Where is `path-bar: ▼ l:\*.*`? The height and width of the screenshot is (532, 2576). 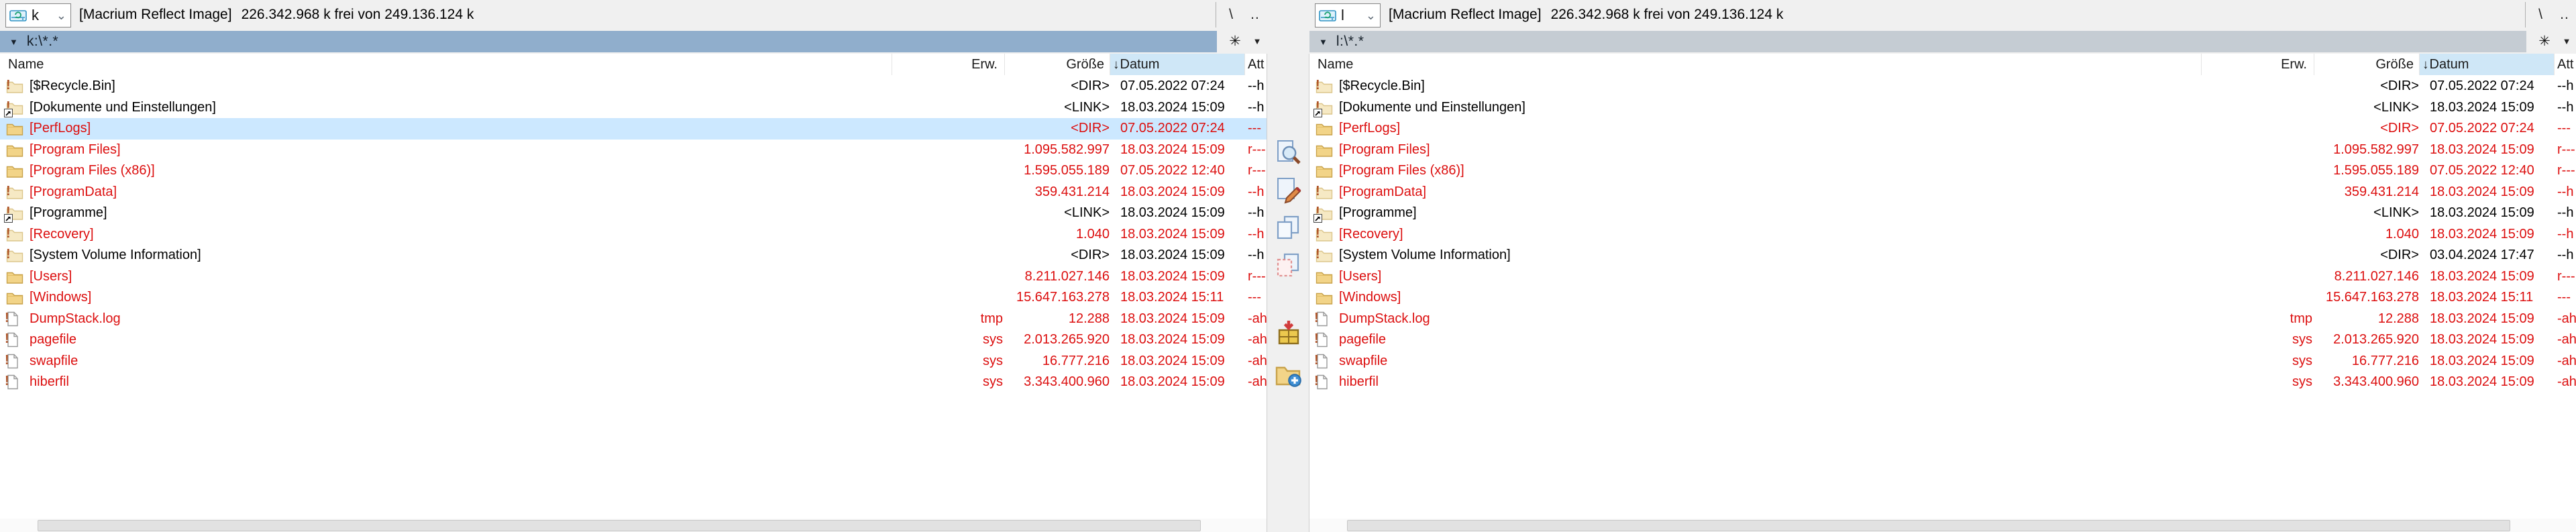 path-bar: ▼ l:\*.* is located at coordinates (1917, 41).